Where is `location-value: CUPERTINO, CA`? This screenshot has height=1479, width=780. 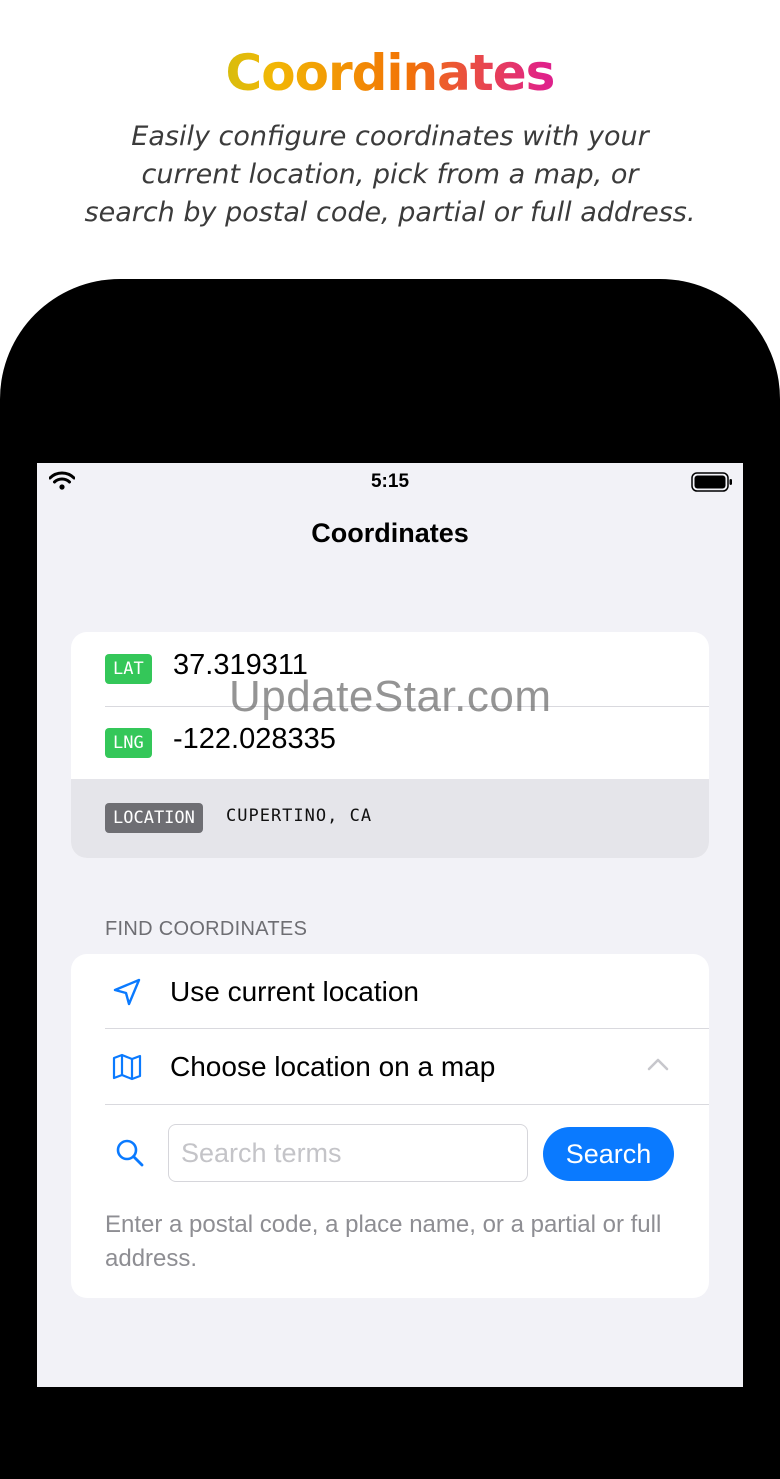 location-value: CUPERTINO, CA is located at coordinates (299, 816).